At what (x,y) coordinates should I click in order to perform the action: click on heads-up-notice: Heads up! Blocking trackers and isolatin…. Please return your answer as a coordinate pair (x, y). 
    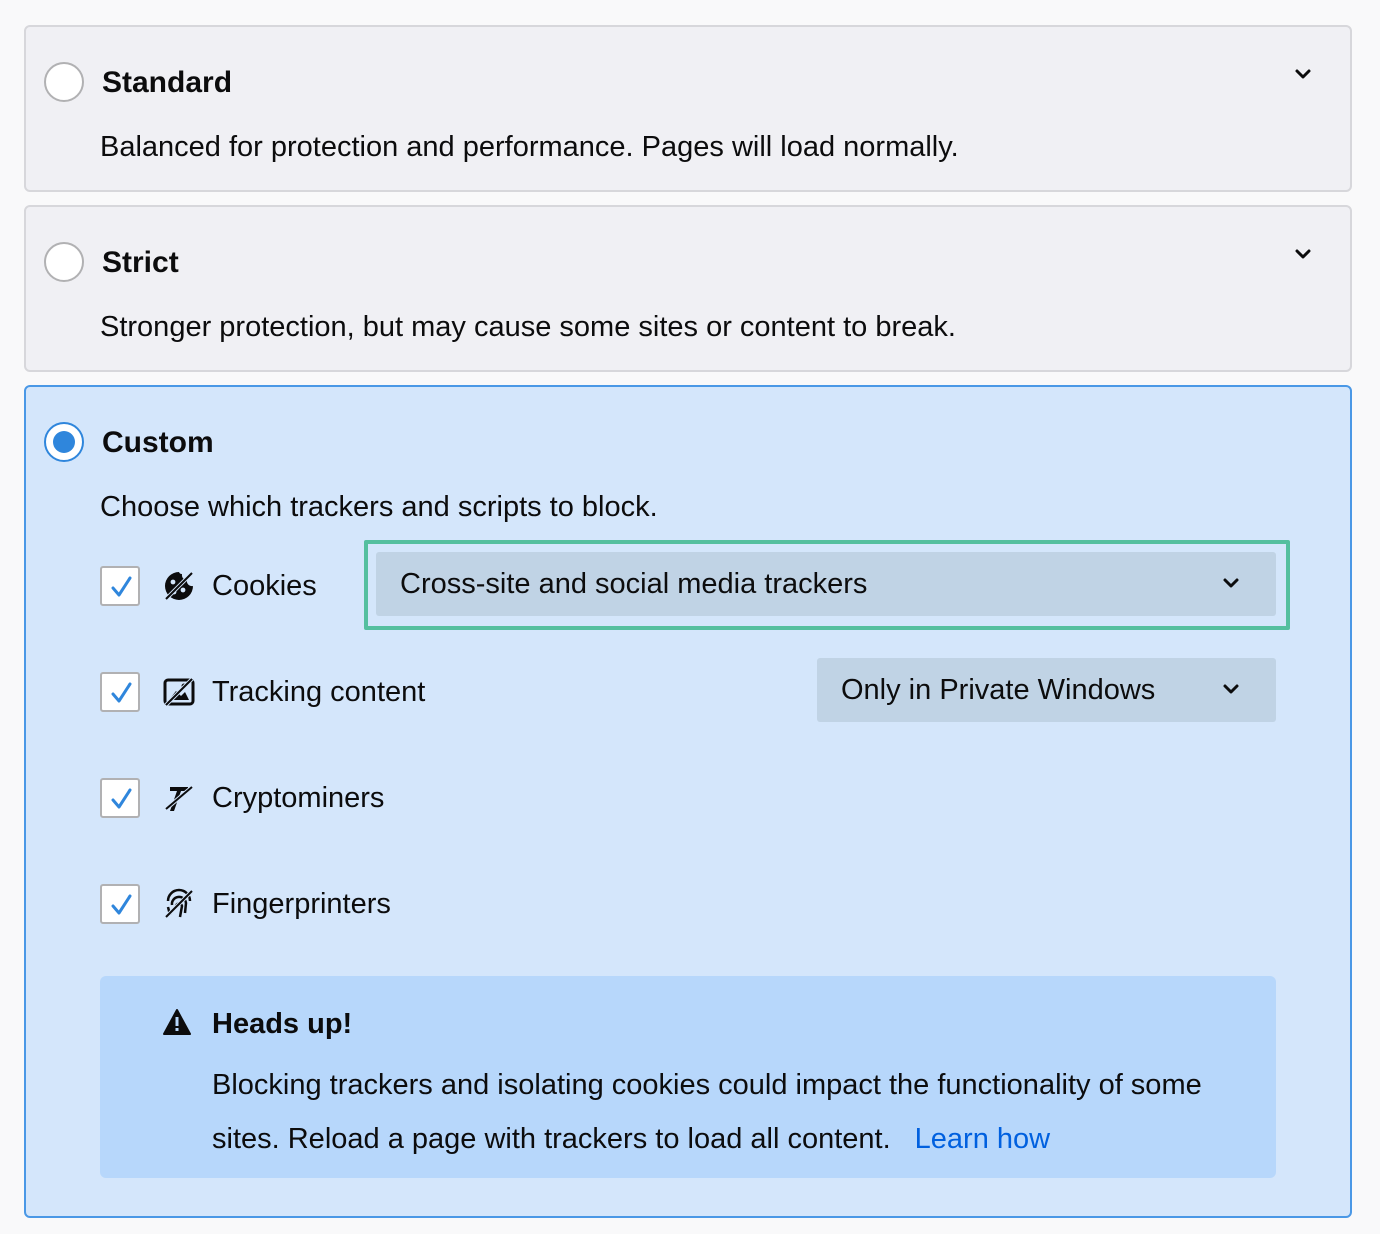
    Looking at the image, I should click on (688, 1077).